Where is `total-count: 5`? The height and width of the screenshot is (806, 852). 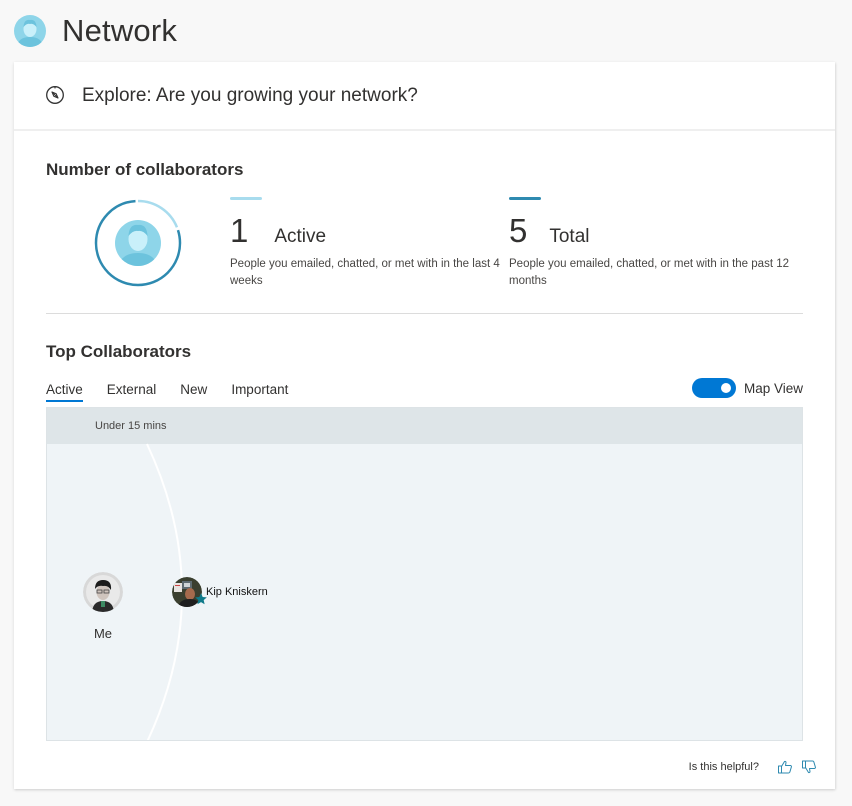
total-count: 5 is located at coordinates (518, 230).